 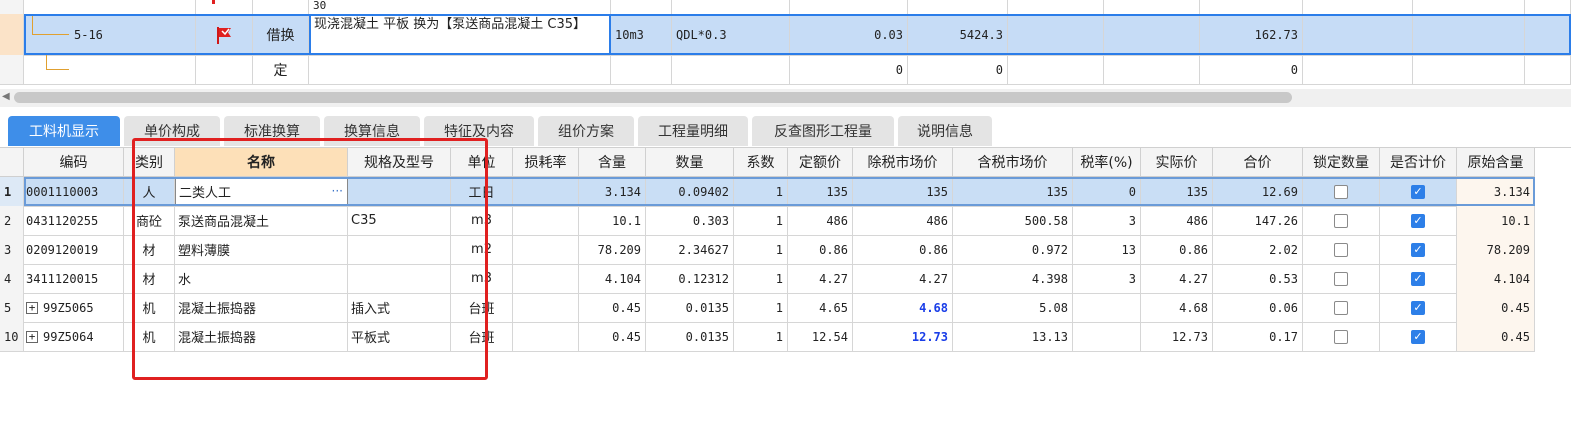 What do you see at coordinates (32, 336) in the screenshot?
I see `plus-square-icon: +` at bounding box center [32, 336].